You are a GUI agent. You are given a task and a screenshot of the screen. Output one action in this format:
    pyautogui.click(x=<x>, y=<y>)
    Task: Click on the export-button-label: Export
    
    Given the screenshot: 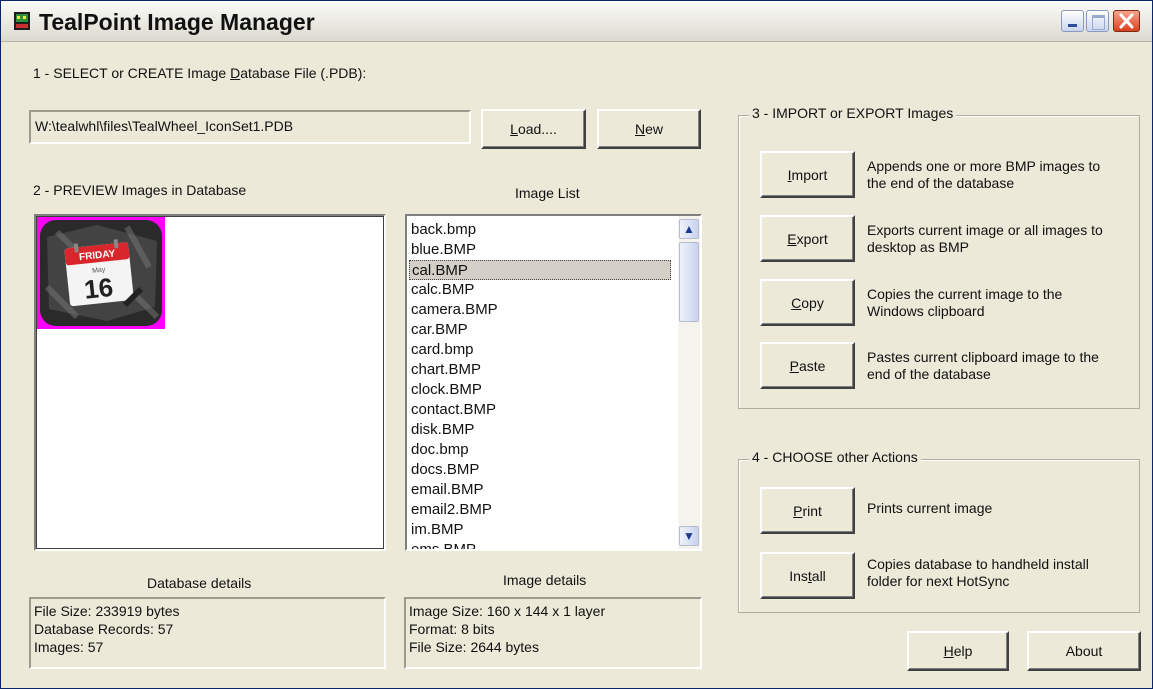 What is the action you would take?
    pyautogui.click(x=807, y=238)
    